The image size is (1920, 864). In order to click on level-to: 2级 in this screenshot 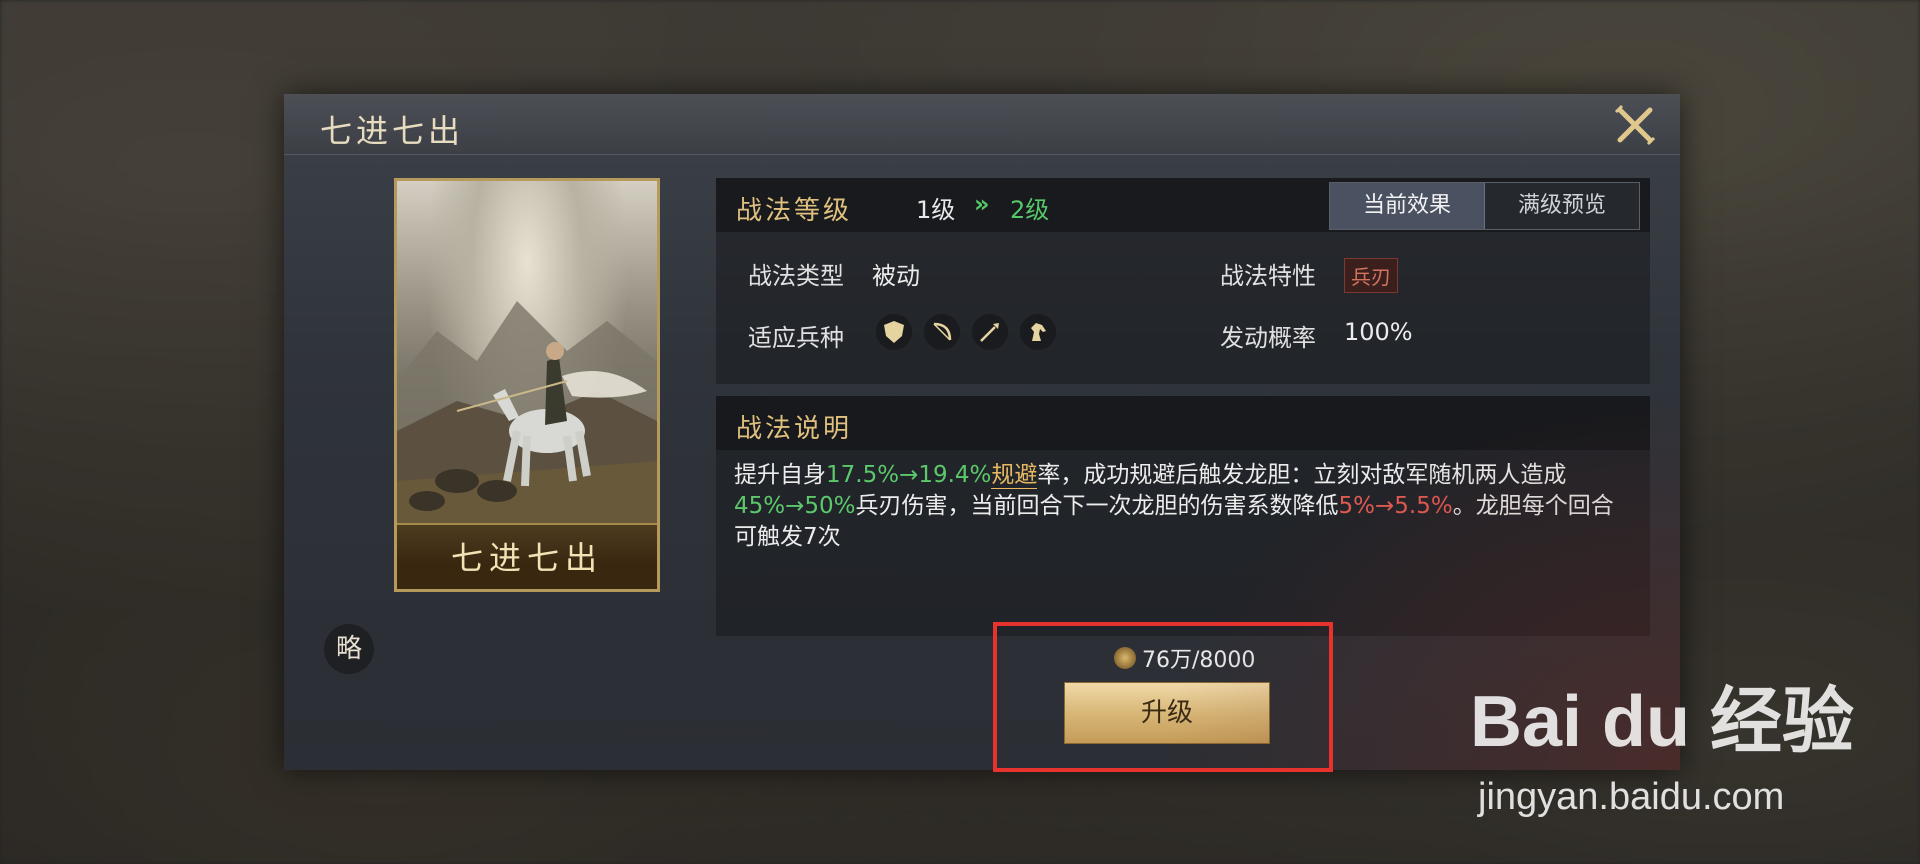, I will do `click(1030, 210)`.